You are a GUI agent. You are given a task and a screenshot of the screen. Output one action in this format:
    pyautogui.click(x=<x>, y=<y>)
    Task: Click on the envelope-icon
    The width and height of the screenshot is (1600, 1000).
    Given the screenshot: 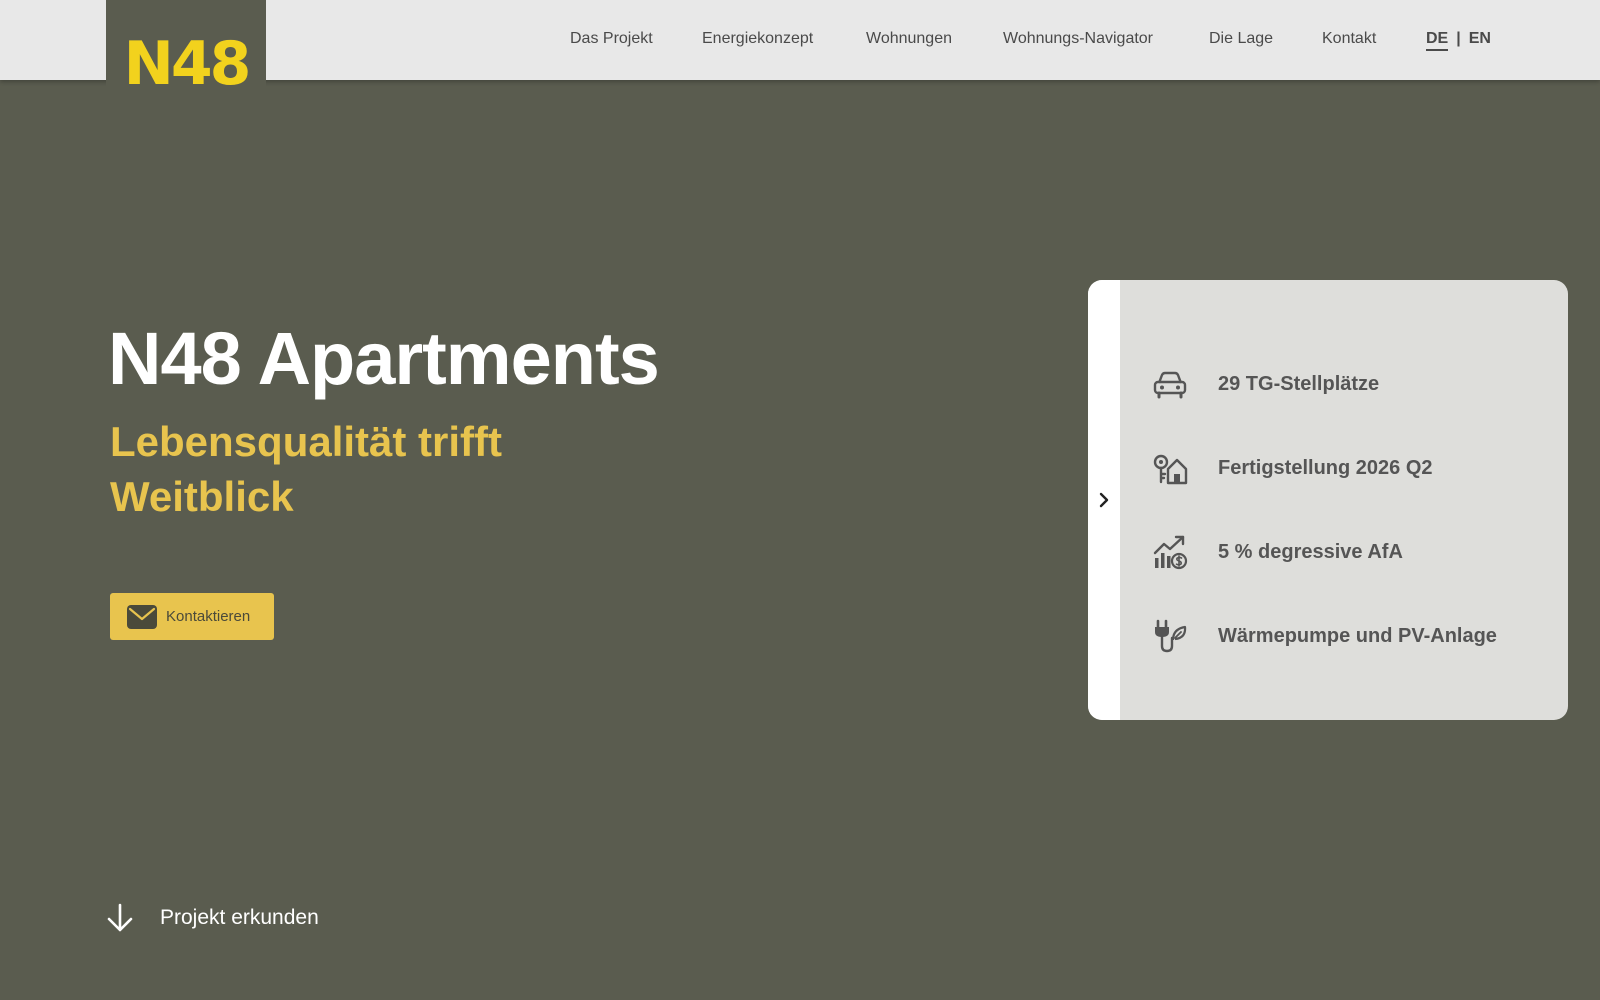 What is the action you would take?
    pyautogui.click(x=142, y=616)
    